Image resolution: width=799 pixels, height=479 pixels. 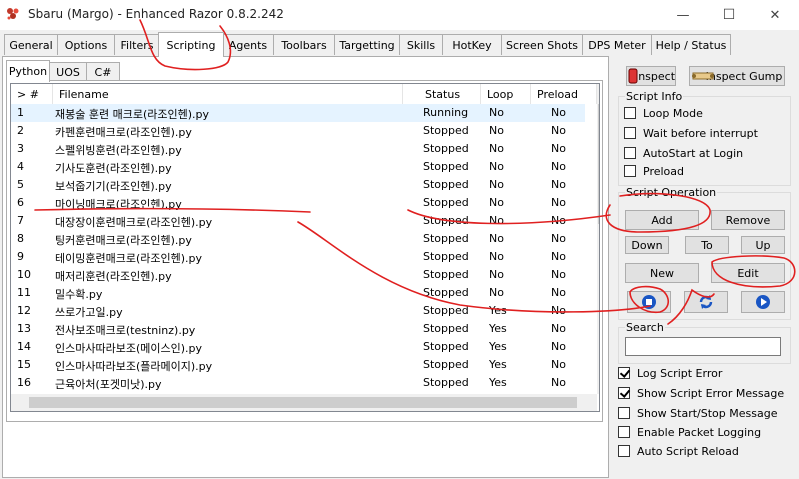 What do you see at coordinates (298, 257) in the screenshot?
I see `table-row: 9 테이밍훈련매크로(라조인헨).py Stopped No No` at bounding box center [298, 257].